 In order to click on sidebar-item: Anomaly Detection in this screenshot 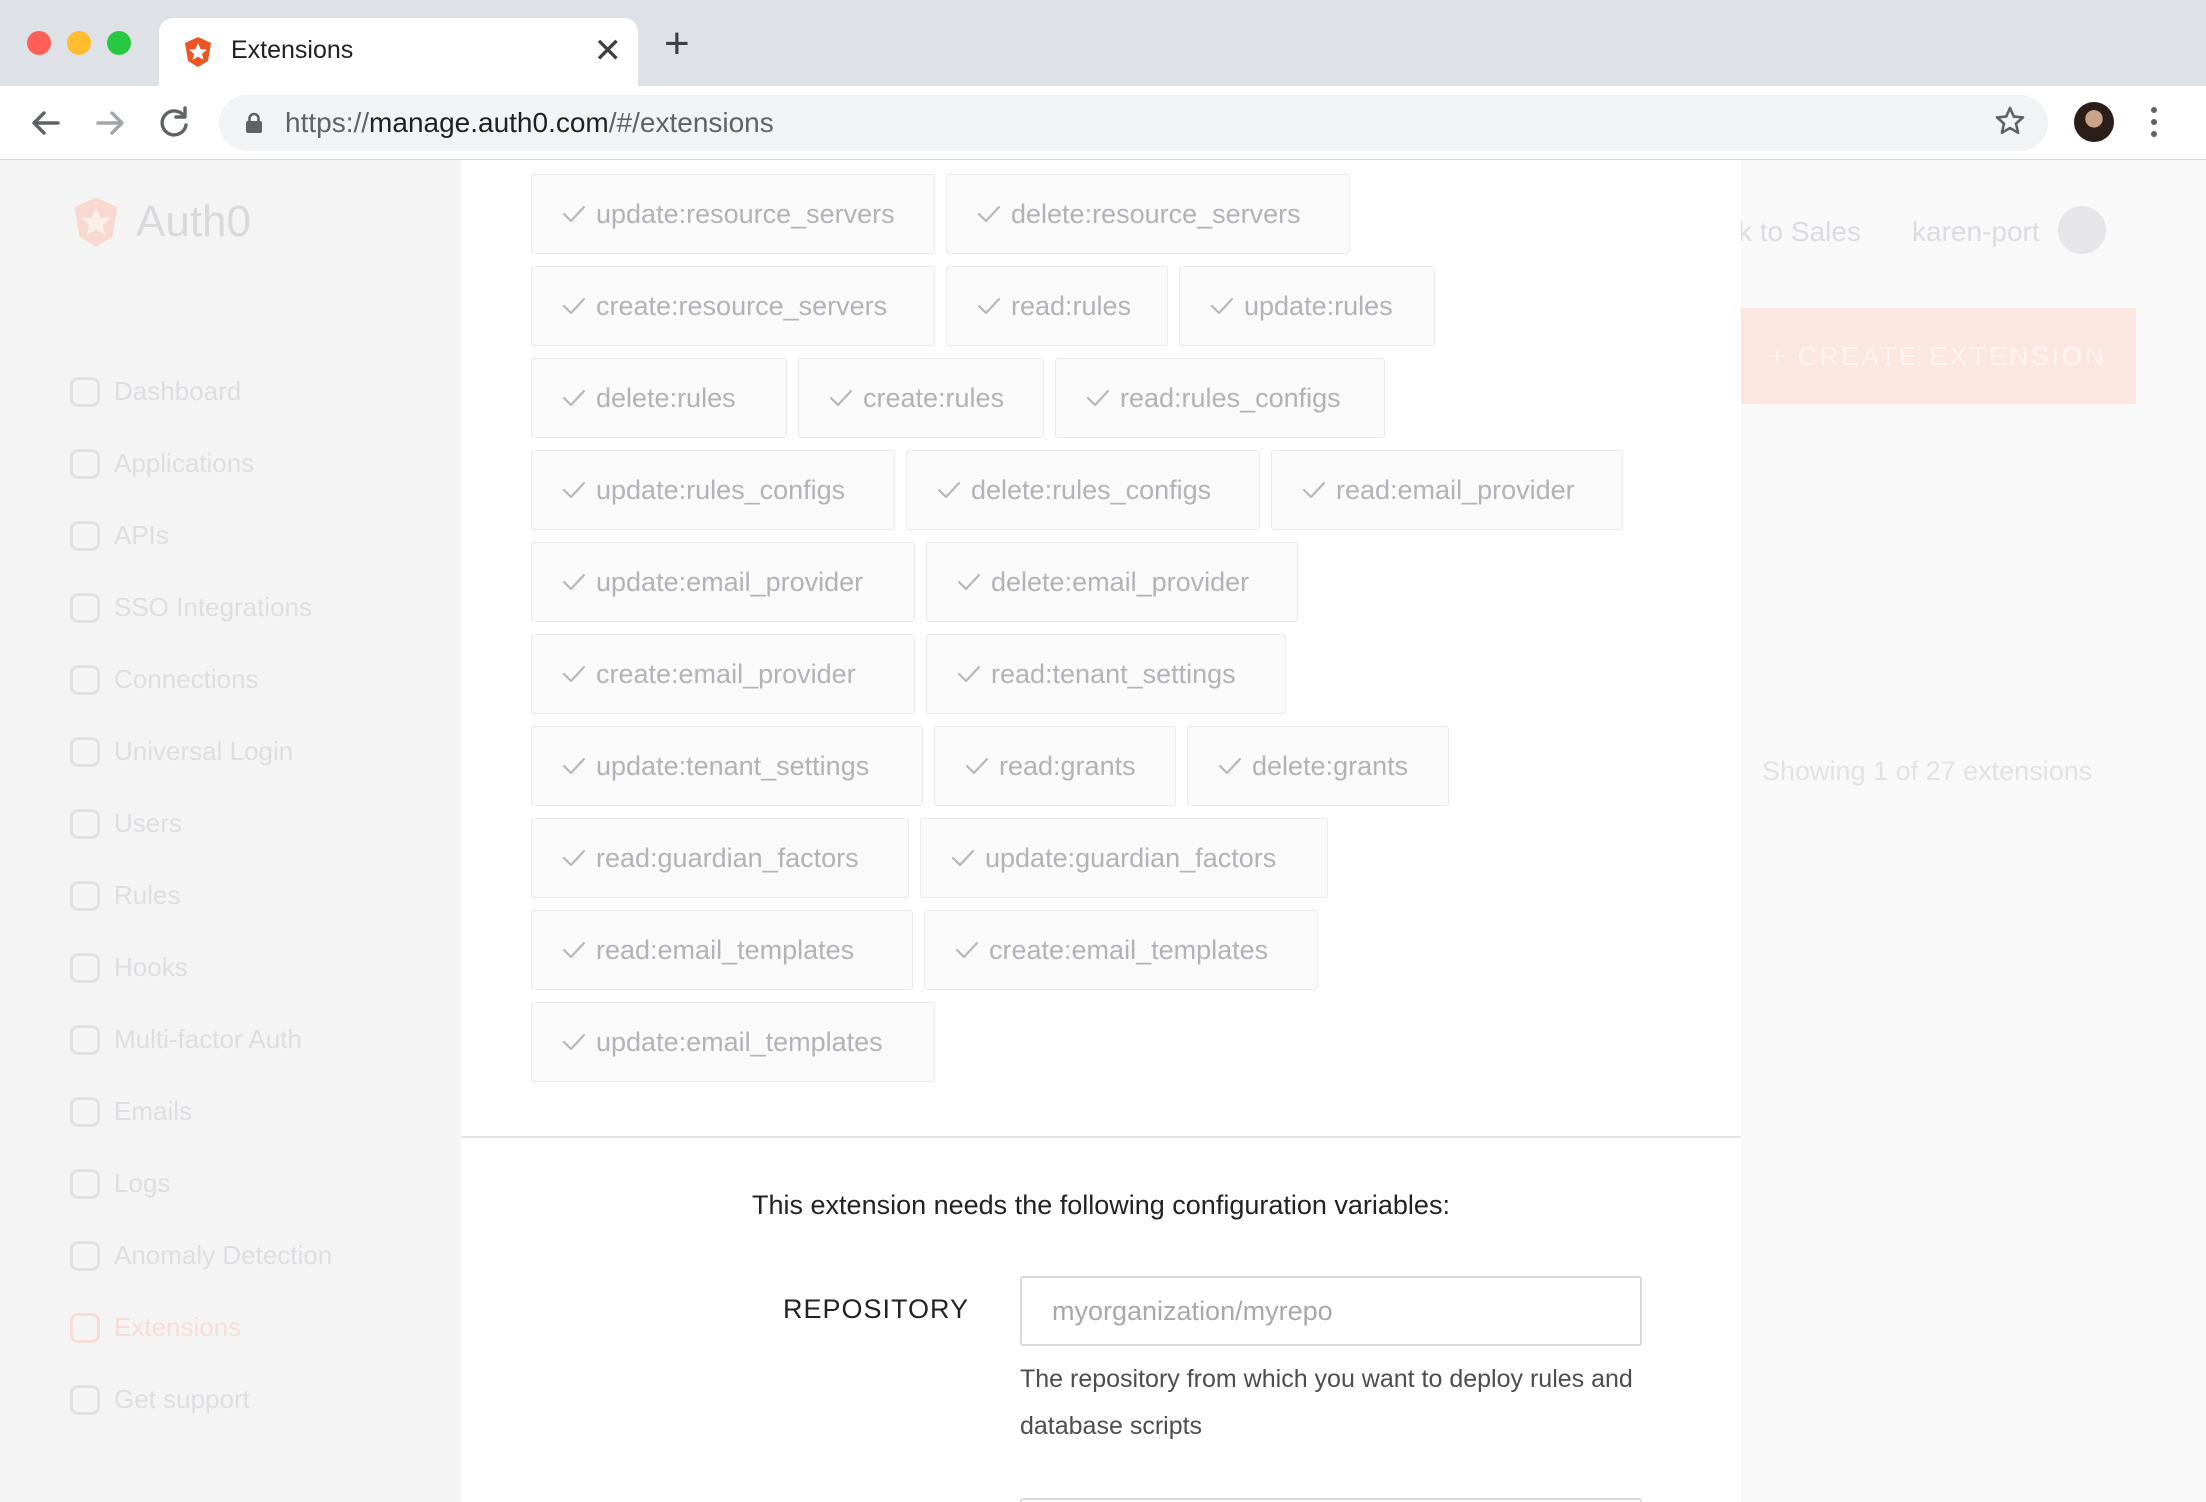, I will do `click(201, 1255)`.